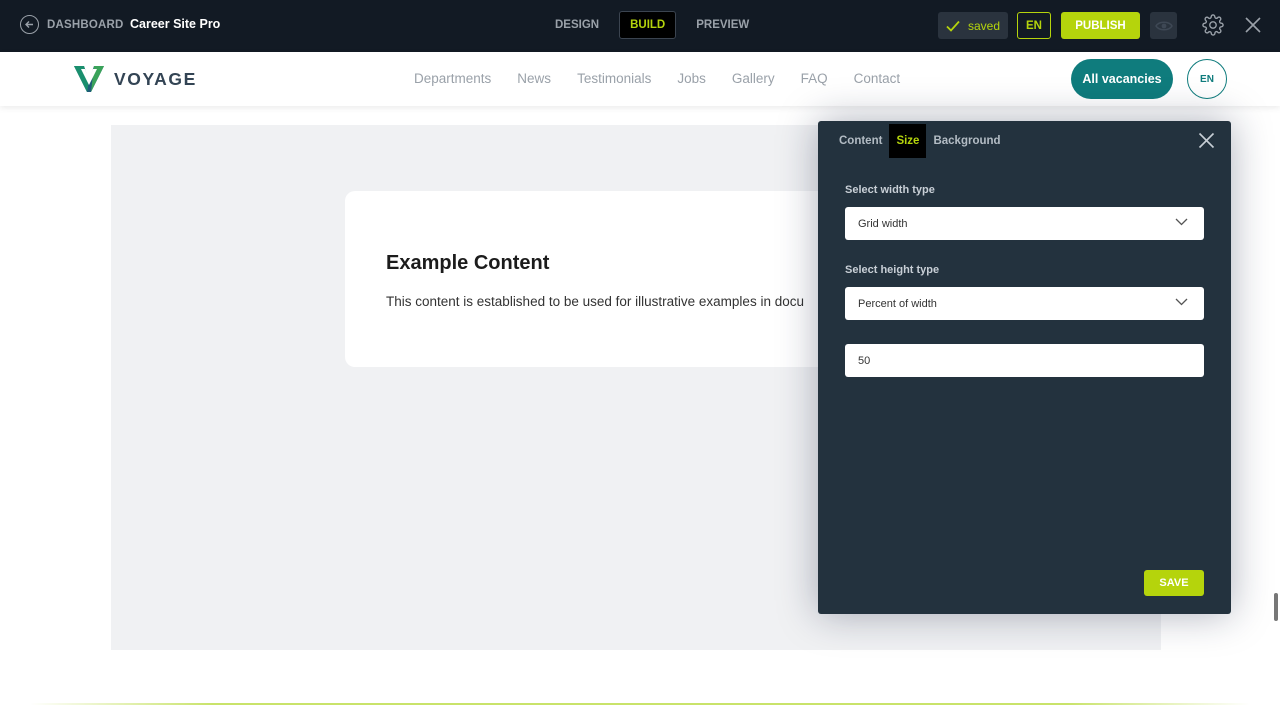 This screenshot has height=720, width=1280. What do you see at coordinates (1024, 360) in the screenshot?
I see `height-percent-input: 50` at bounding box center [1024, 360].